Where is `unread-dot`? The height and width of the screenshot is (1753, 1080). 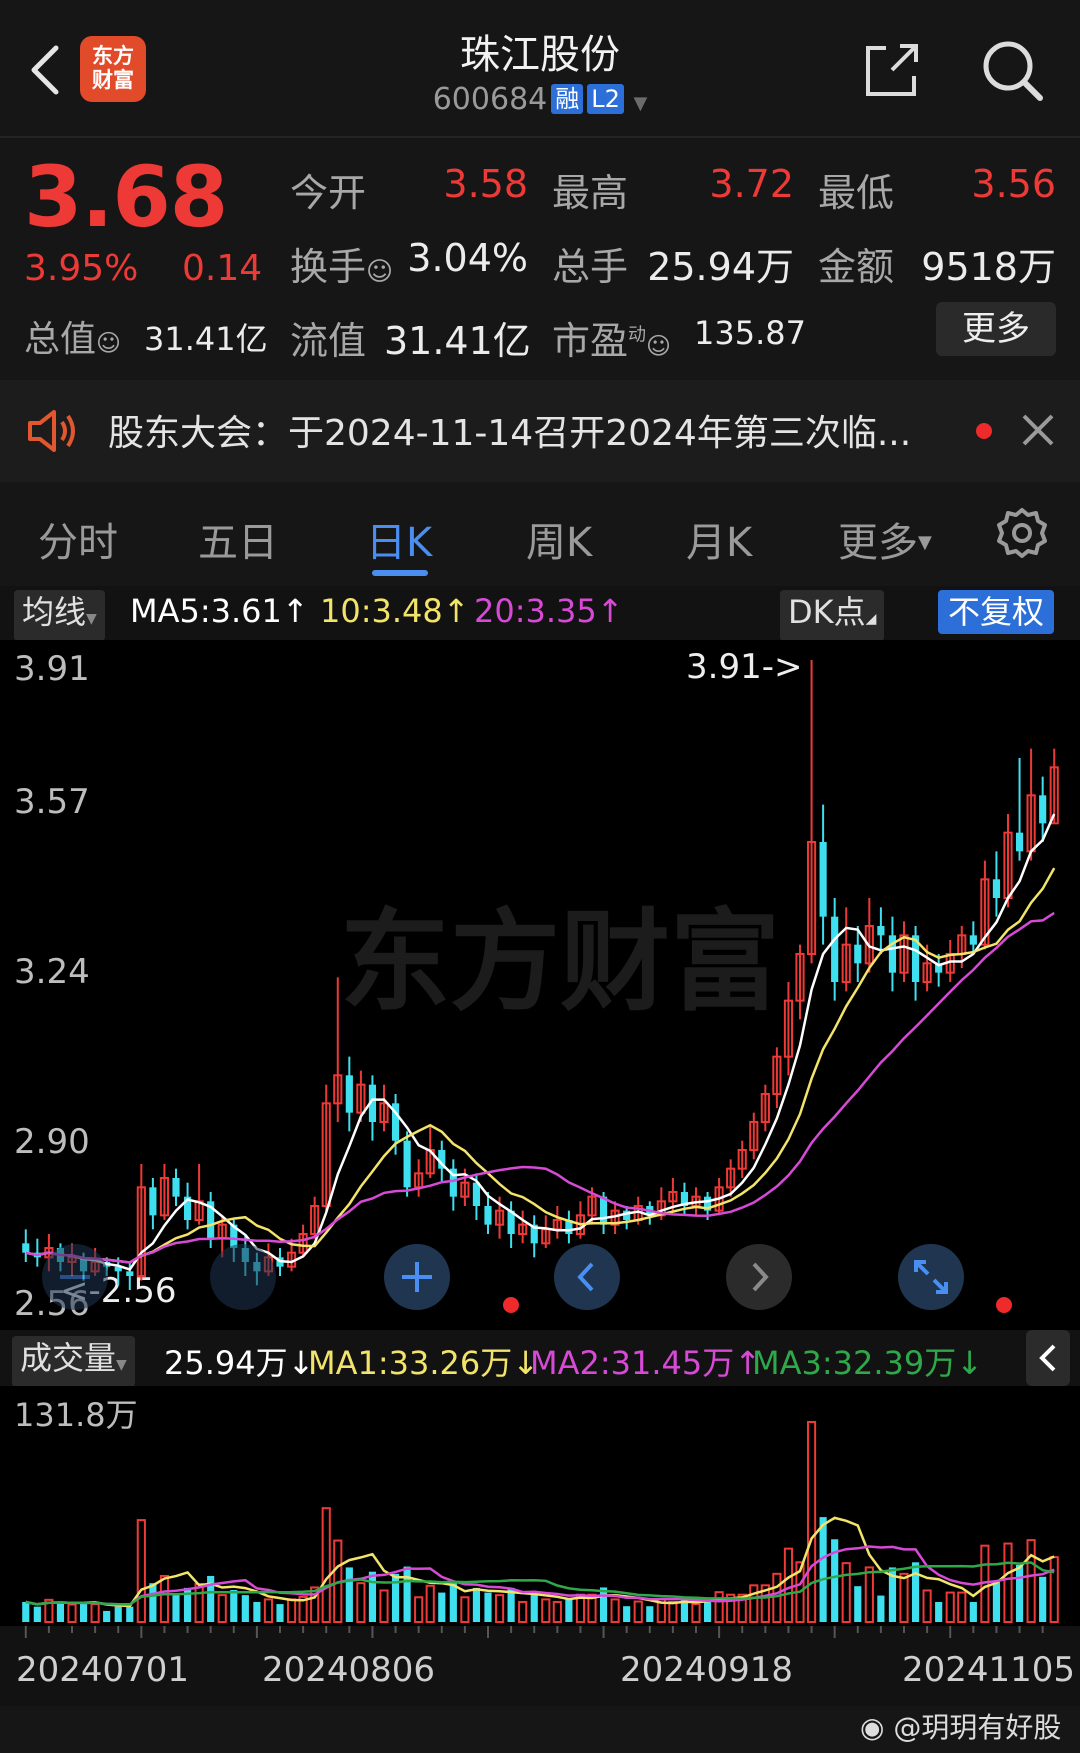
unread-dot is located at coordinates (984, 431).